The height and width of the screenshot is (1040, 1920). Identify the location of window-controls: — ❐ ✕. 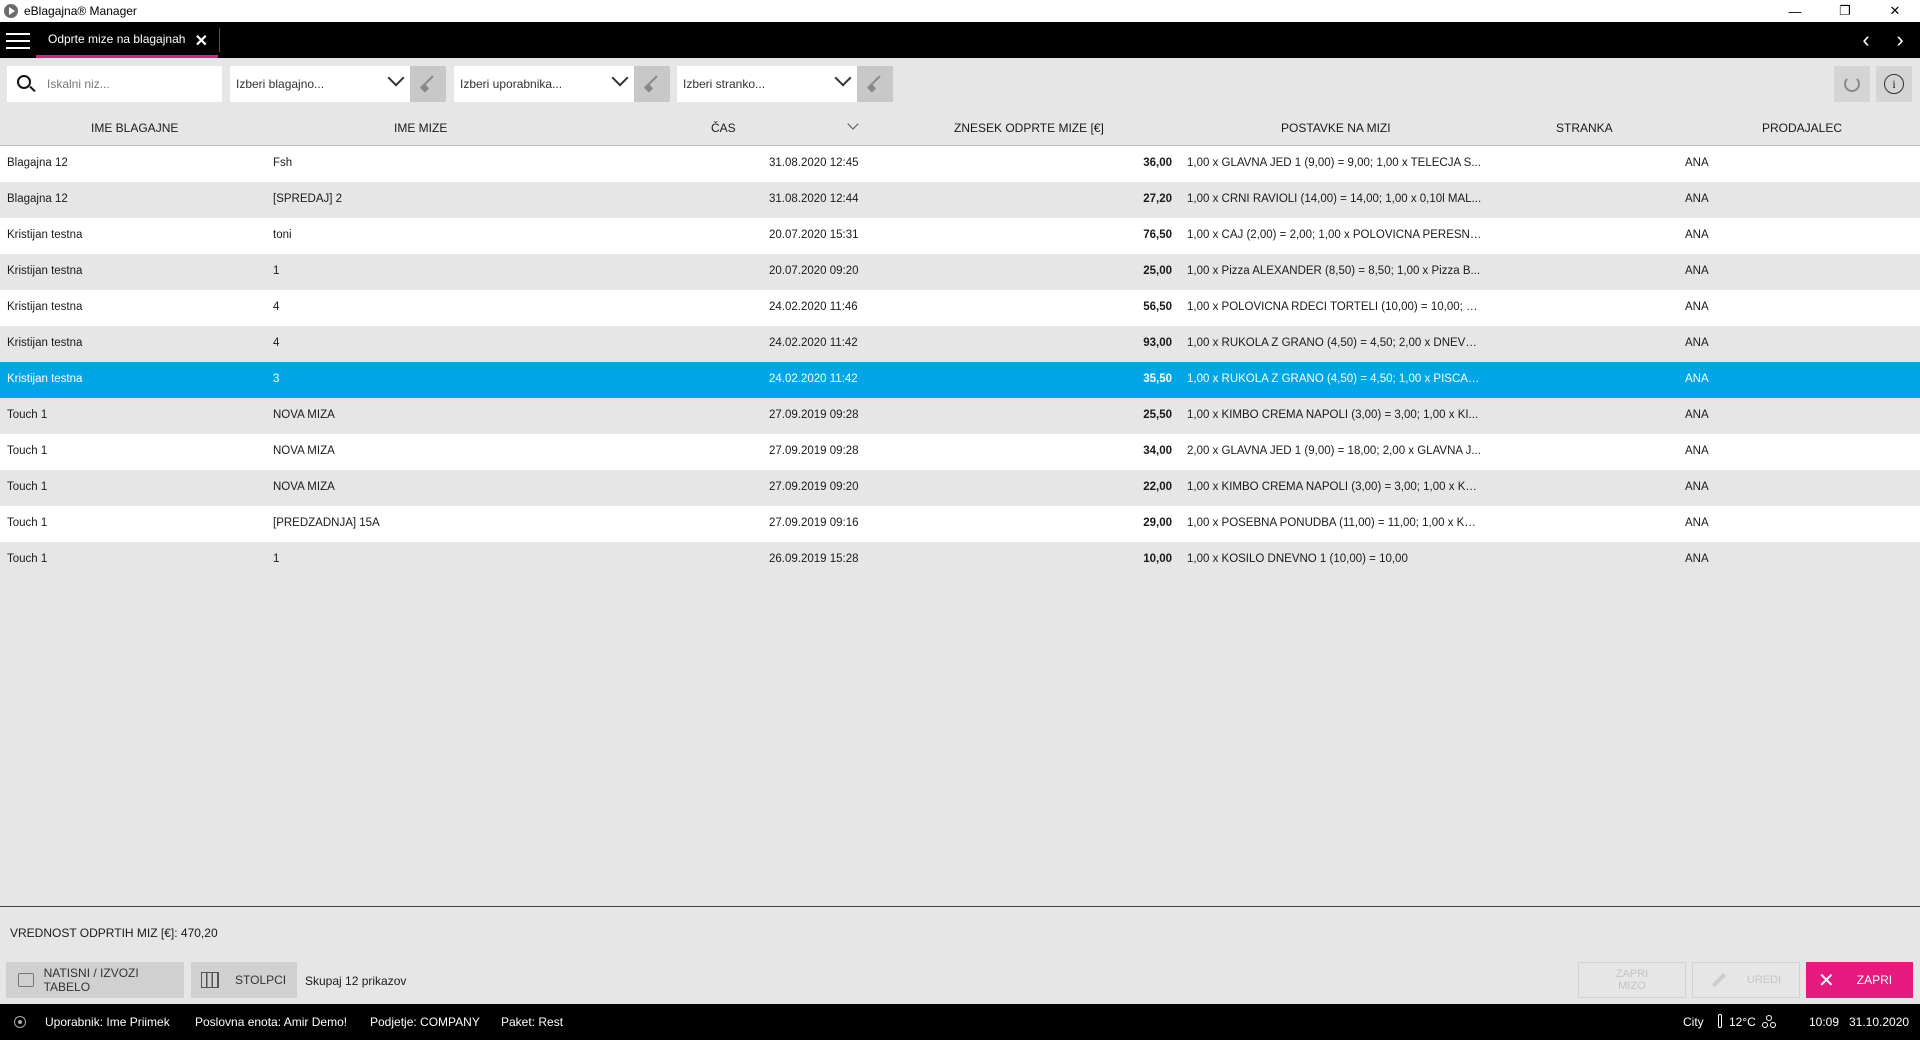
(1845, 11).